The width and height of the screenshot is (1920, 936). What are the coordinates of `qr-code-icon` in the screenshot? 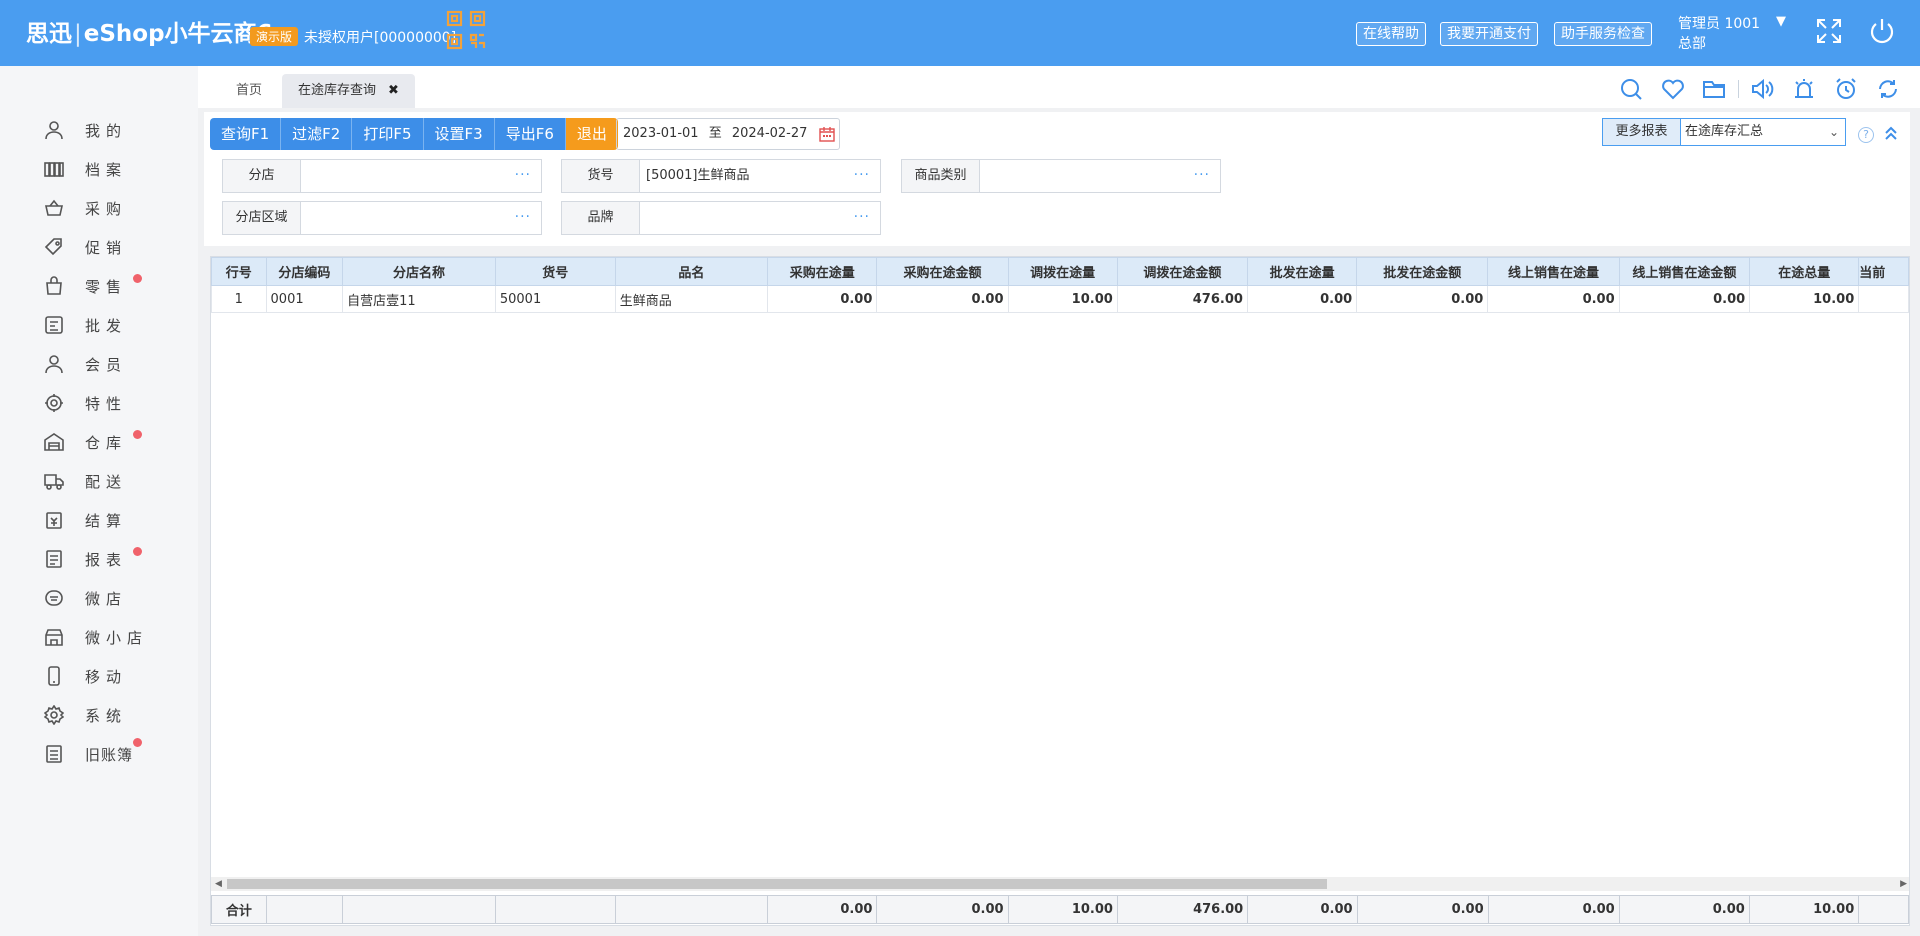 It's located at (466, 30).